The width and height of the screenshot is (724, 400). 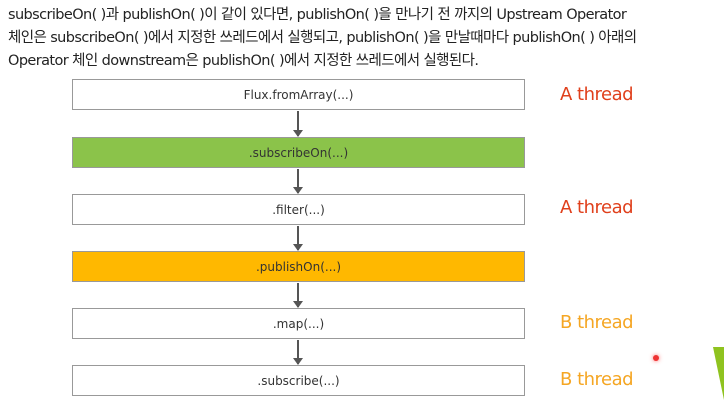 What do you see at coordinates (718, 373) in the screenshot?
I see `green-triangle-icon` at bounding box center [718, 373].